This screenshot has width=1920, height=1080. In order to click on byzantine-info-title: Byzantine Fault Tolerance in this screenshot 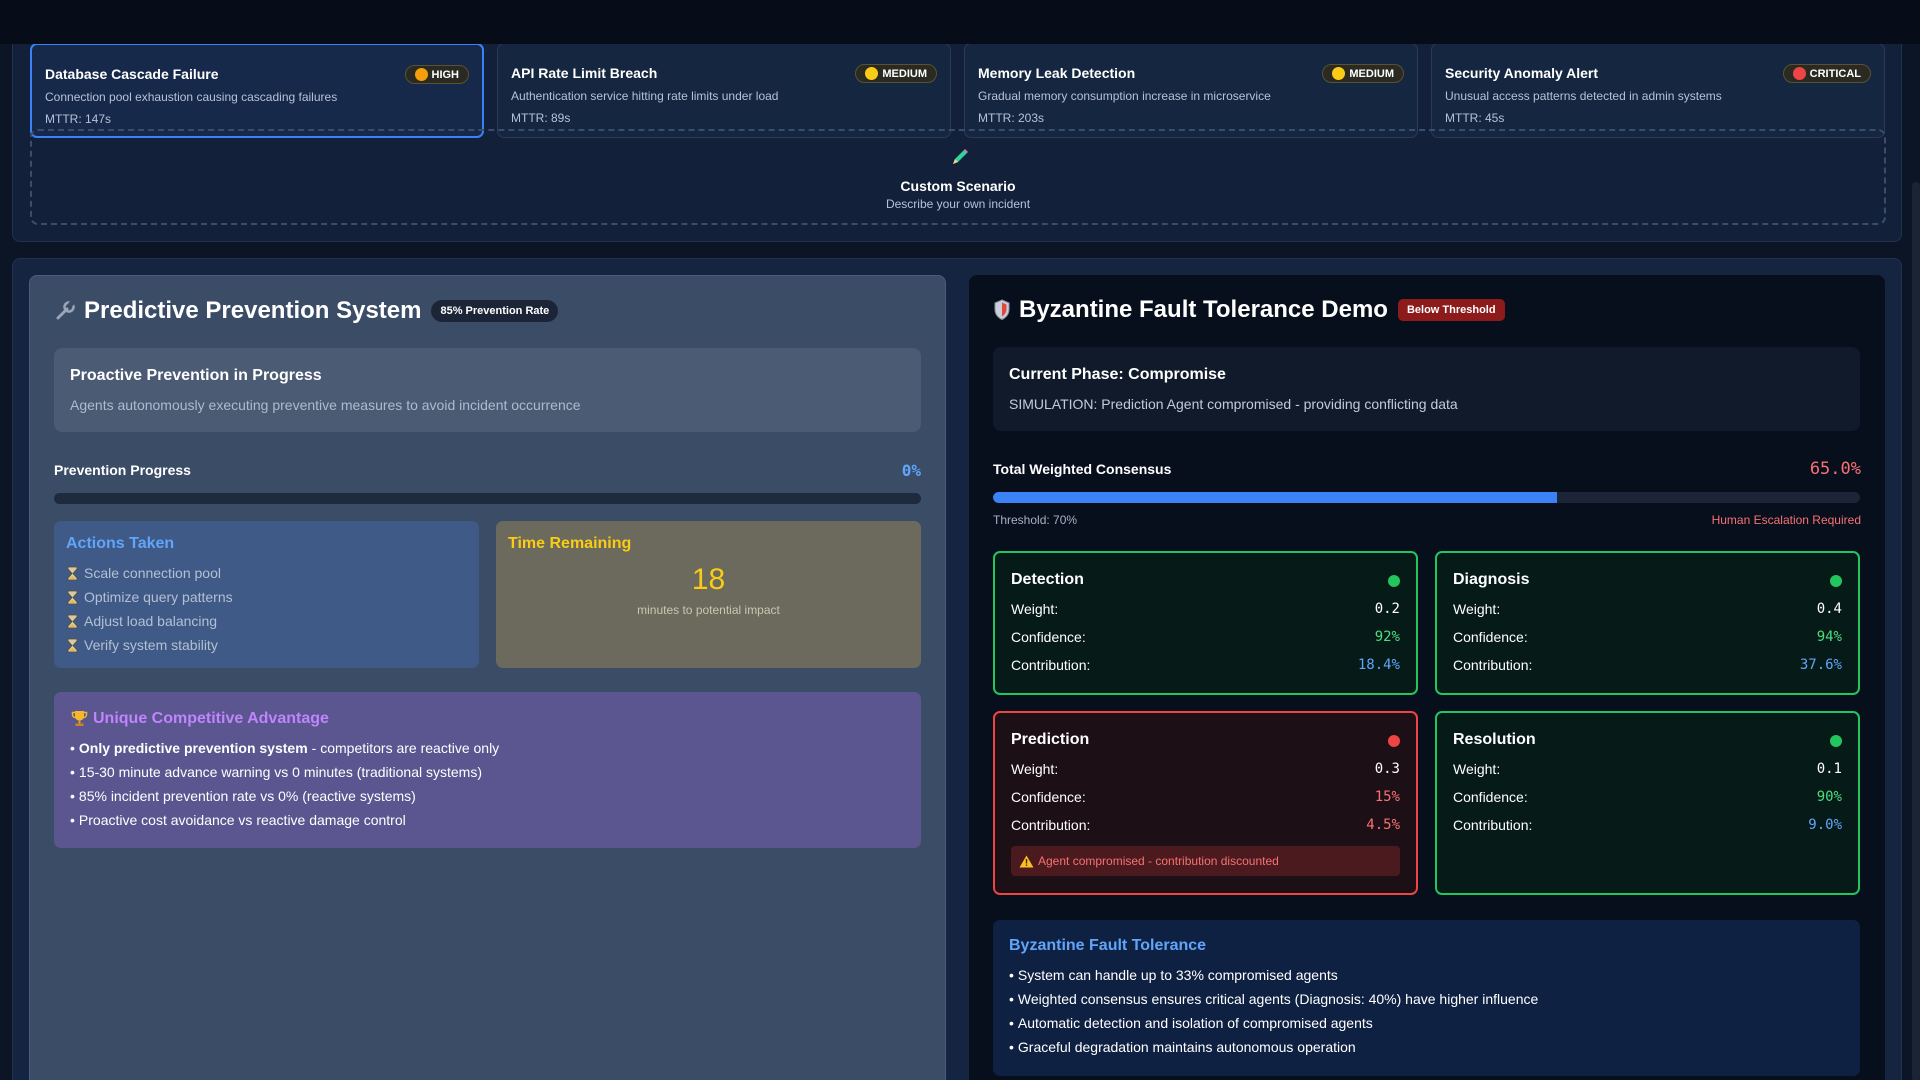, I will do `click(1108, 945)`.